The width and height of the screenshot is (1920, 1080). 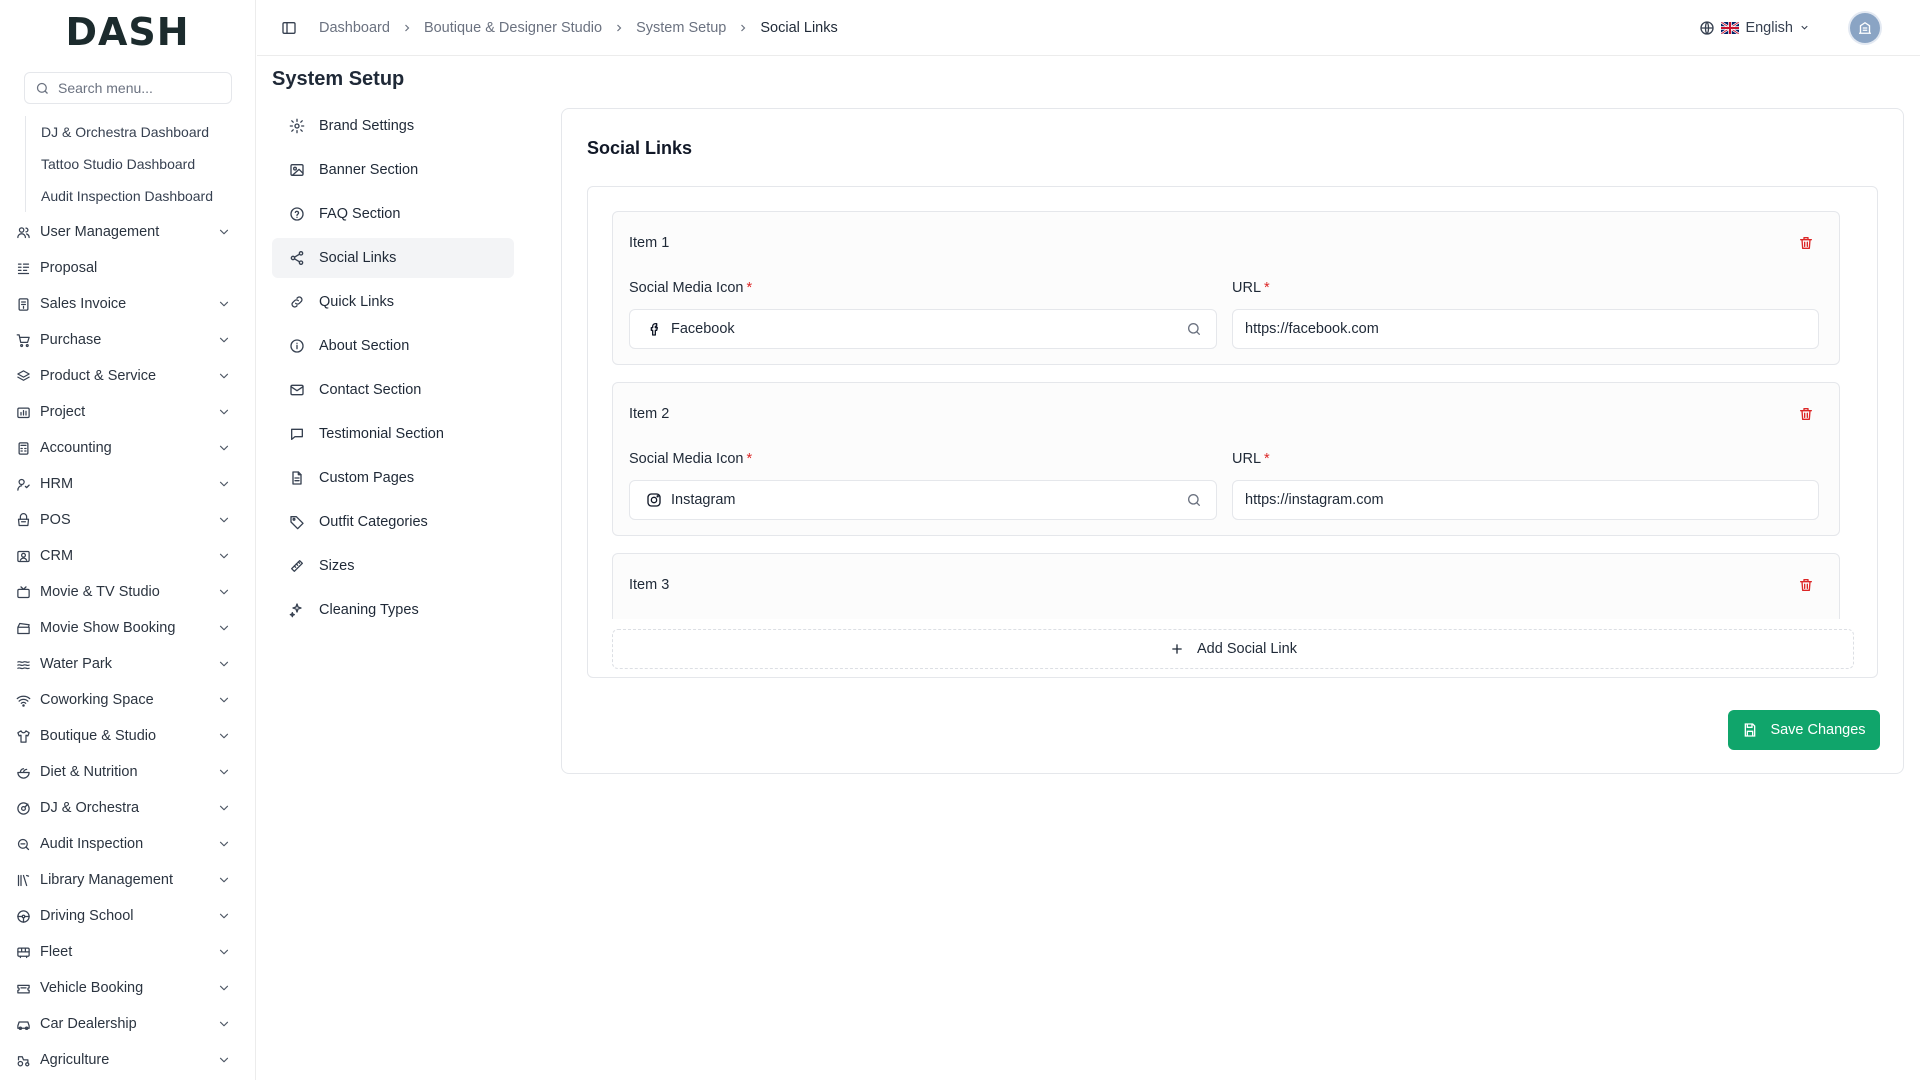 I want to click on setup-nav-sizes: Sizes, so click(x=393, y=566).